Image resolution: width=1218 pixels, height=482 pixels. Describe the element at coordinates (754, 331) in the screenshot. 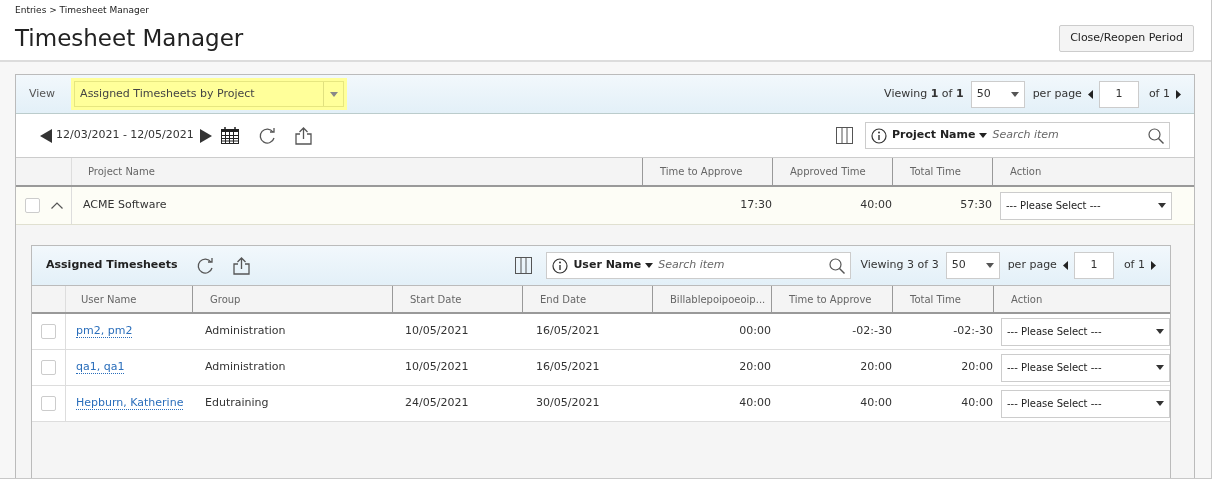

I see `table-cell-text: 00:00` at that location.